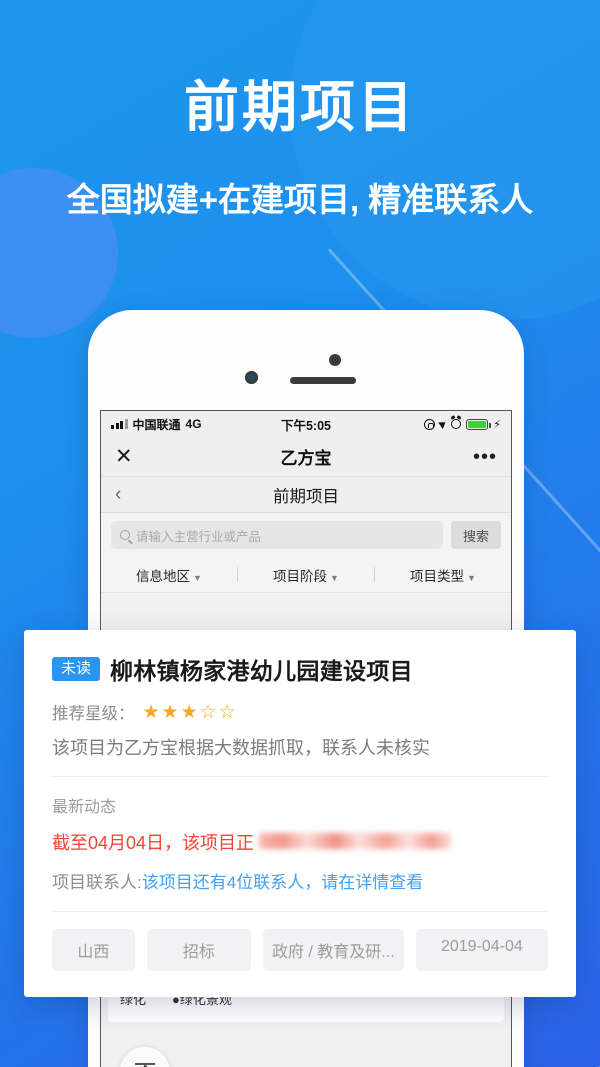 The width and height of the screenshot is (600, 1067). I want to click on status-bar: 中国联通 4G 下午5:05 ⚡, so click(306, 424).